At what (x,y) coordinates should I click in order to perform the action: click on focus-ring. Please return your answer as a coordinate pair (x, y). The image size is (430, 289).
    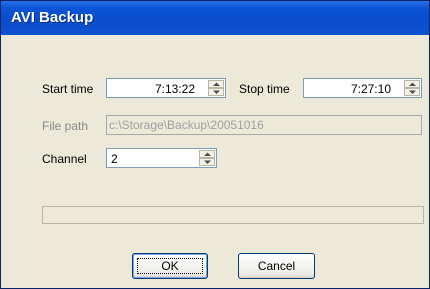
    Looking at the image, I should click on (170, 266).